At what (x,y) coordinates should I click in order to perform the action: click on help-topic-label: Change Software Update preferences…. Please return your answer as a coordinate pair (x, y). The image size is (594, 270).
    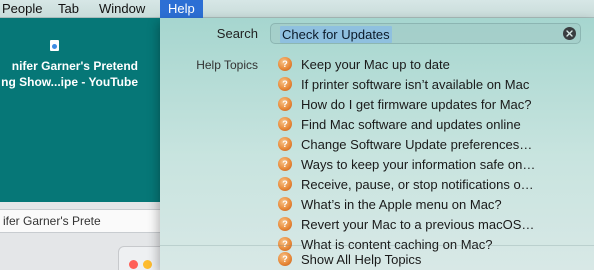
    Looking at the image, I should click on (417, 144).